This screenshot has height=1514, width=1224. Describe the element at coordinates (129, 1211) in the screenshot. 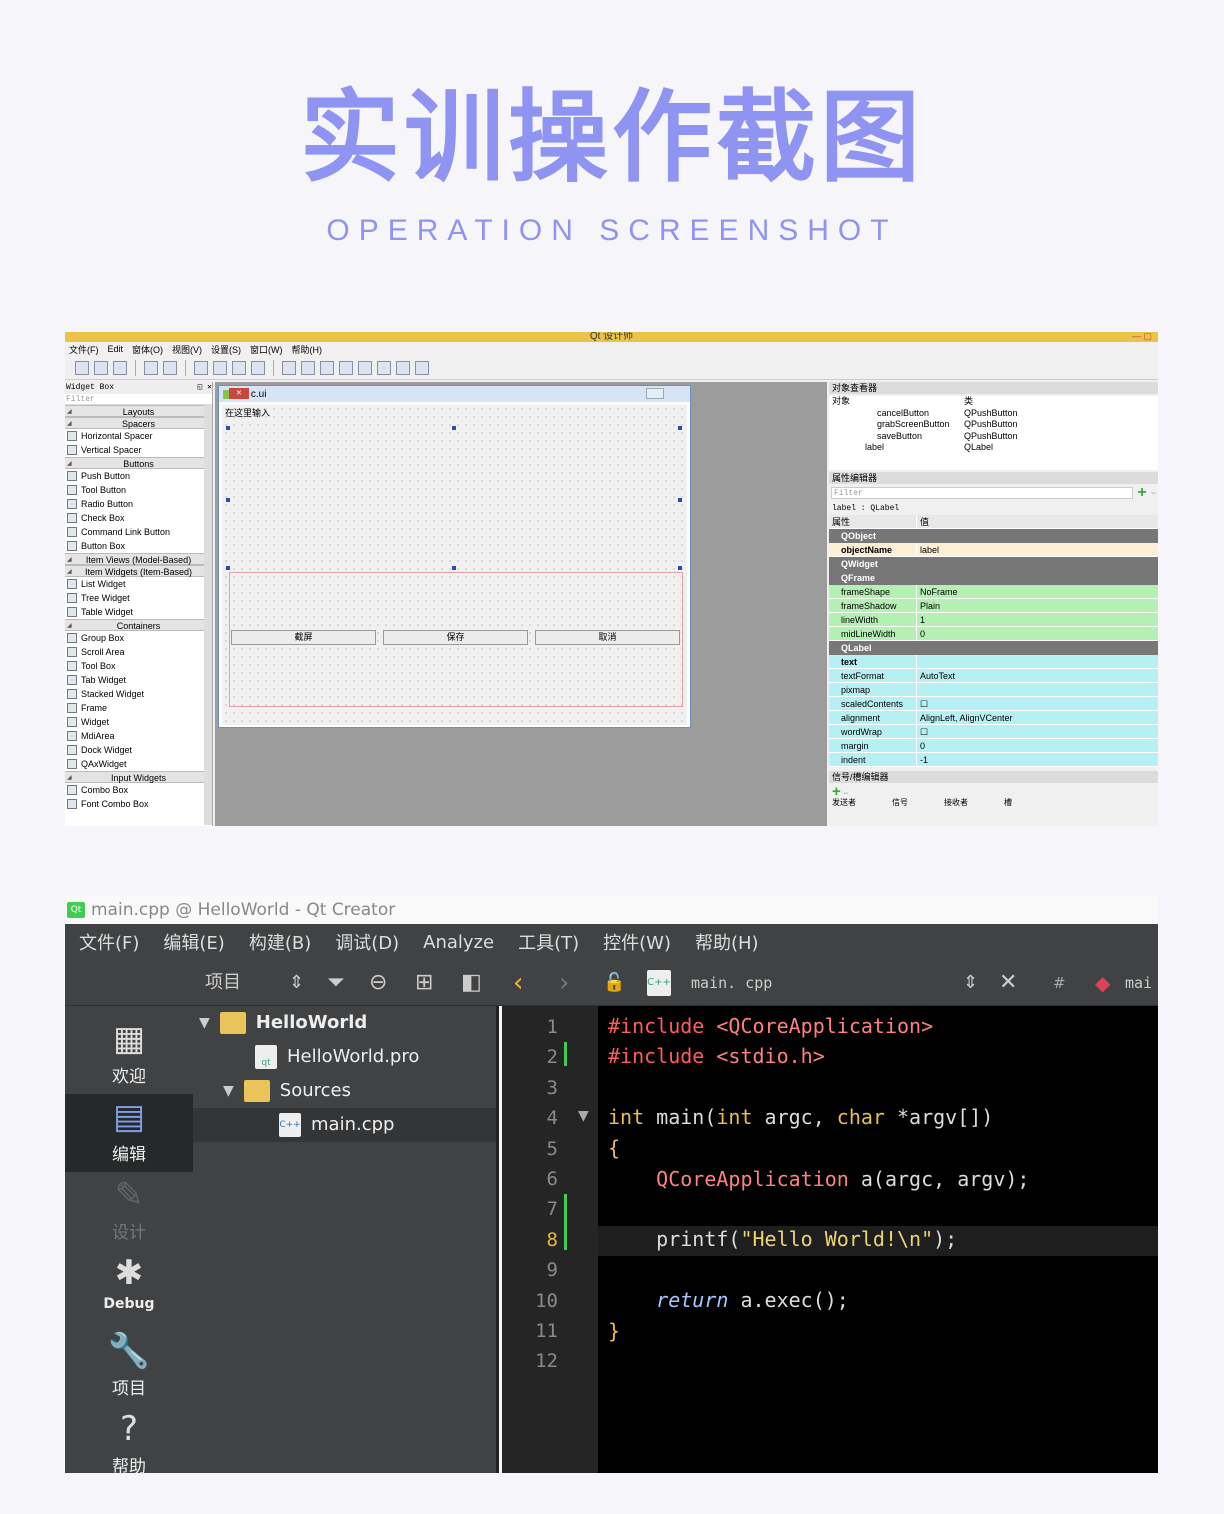

I see `mode-design: ✎ 设计` at that location.